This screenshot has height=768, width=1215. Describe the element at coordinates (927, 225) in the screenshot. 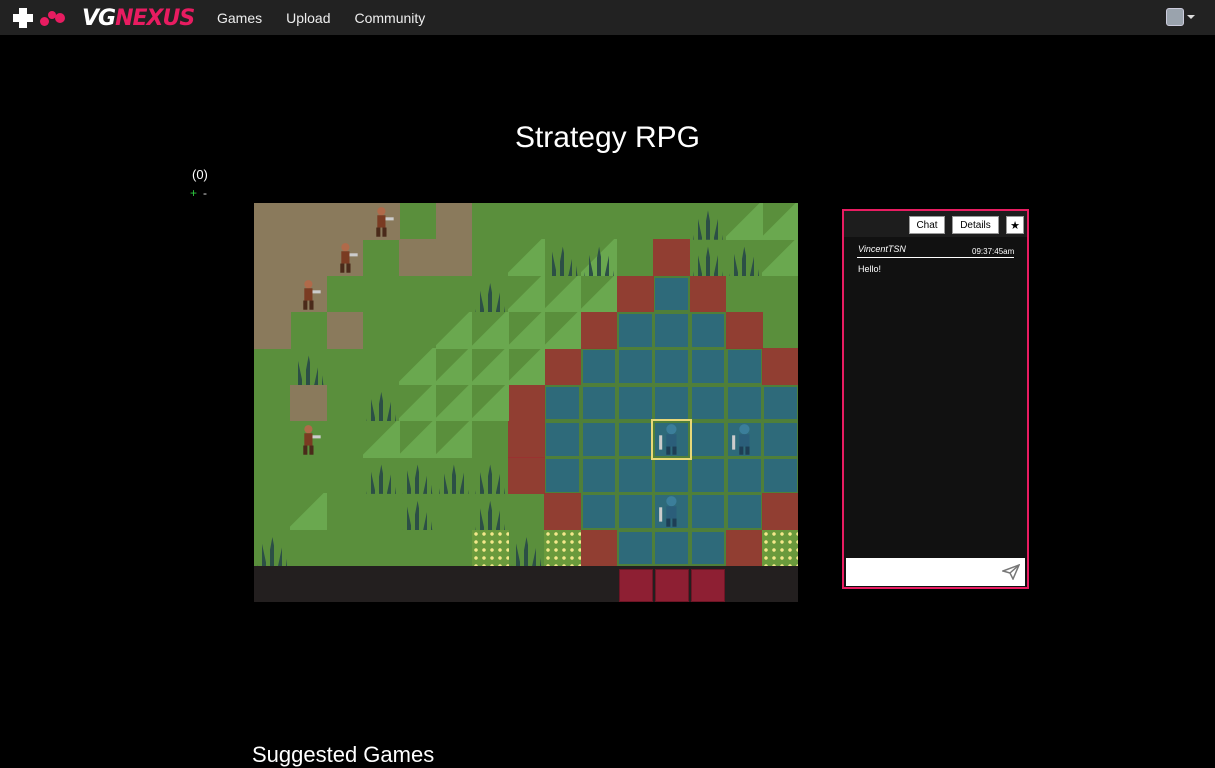

I see `tab-chat: Chat` at that location.